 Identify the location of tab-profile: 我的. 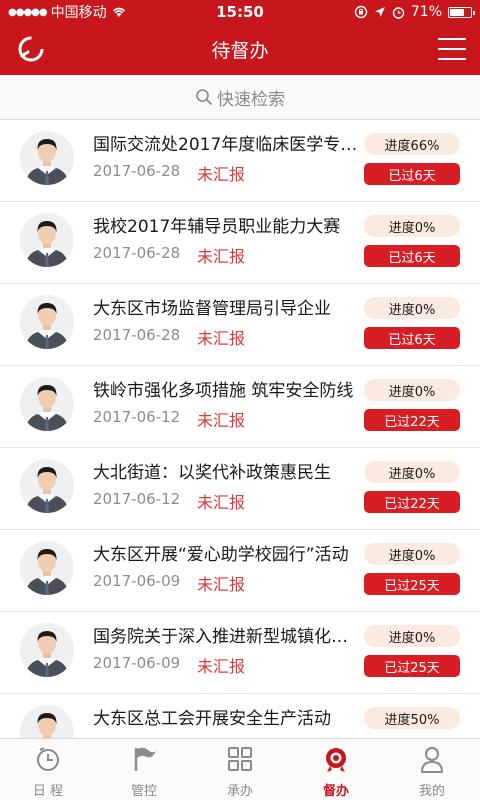
(432, 769).